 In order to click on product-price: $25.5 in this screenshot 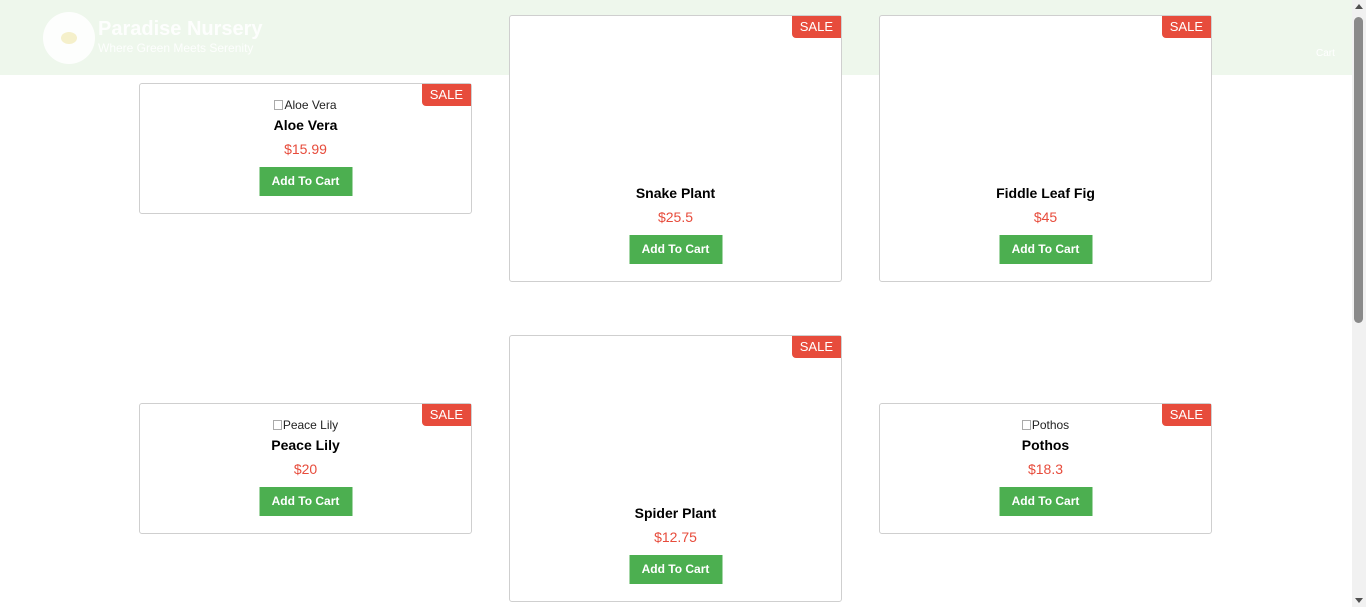, I will do `click(675, 217)`.